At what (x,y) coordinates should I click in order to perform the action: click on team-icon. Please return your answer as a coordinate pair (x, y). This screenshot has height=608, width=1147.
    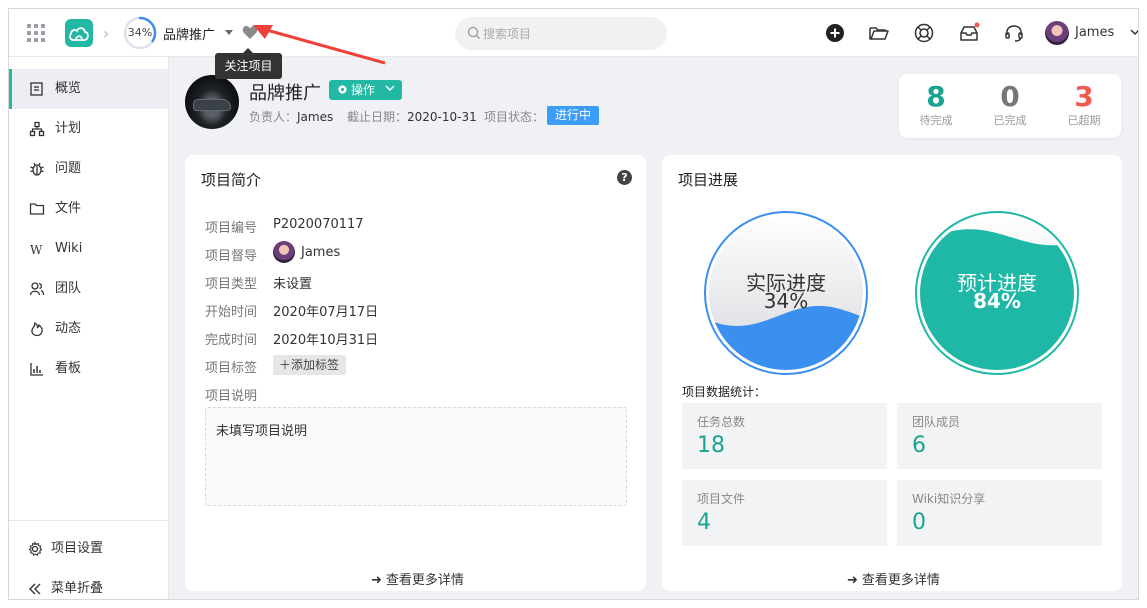
    Looking at the image, I should click on (37, 289).